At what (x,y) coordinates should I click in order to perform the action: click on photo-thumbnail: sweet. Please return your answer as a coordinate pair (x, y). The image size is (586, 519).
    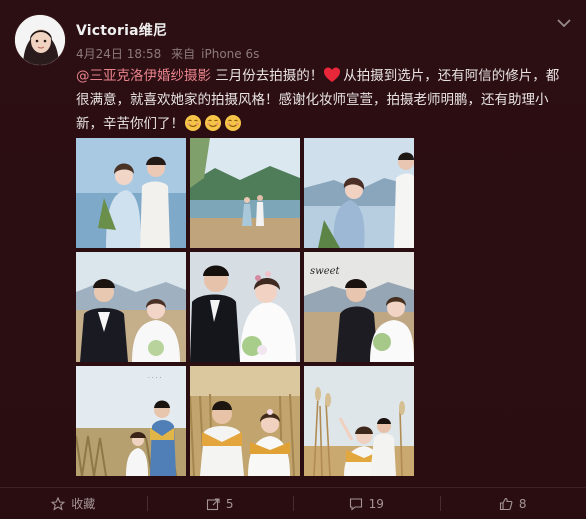
    Looking at the image, I should click on (359, 307).